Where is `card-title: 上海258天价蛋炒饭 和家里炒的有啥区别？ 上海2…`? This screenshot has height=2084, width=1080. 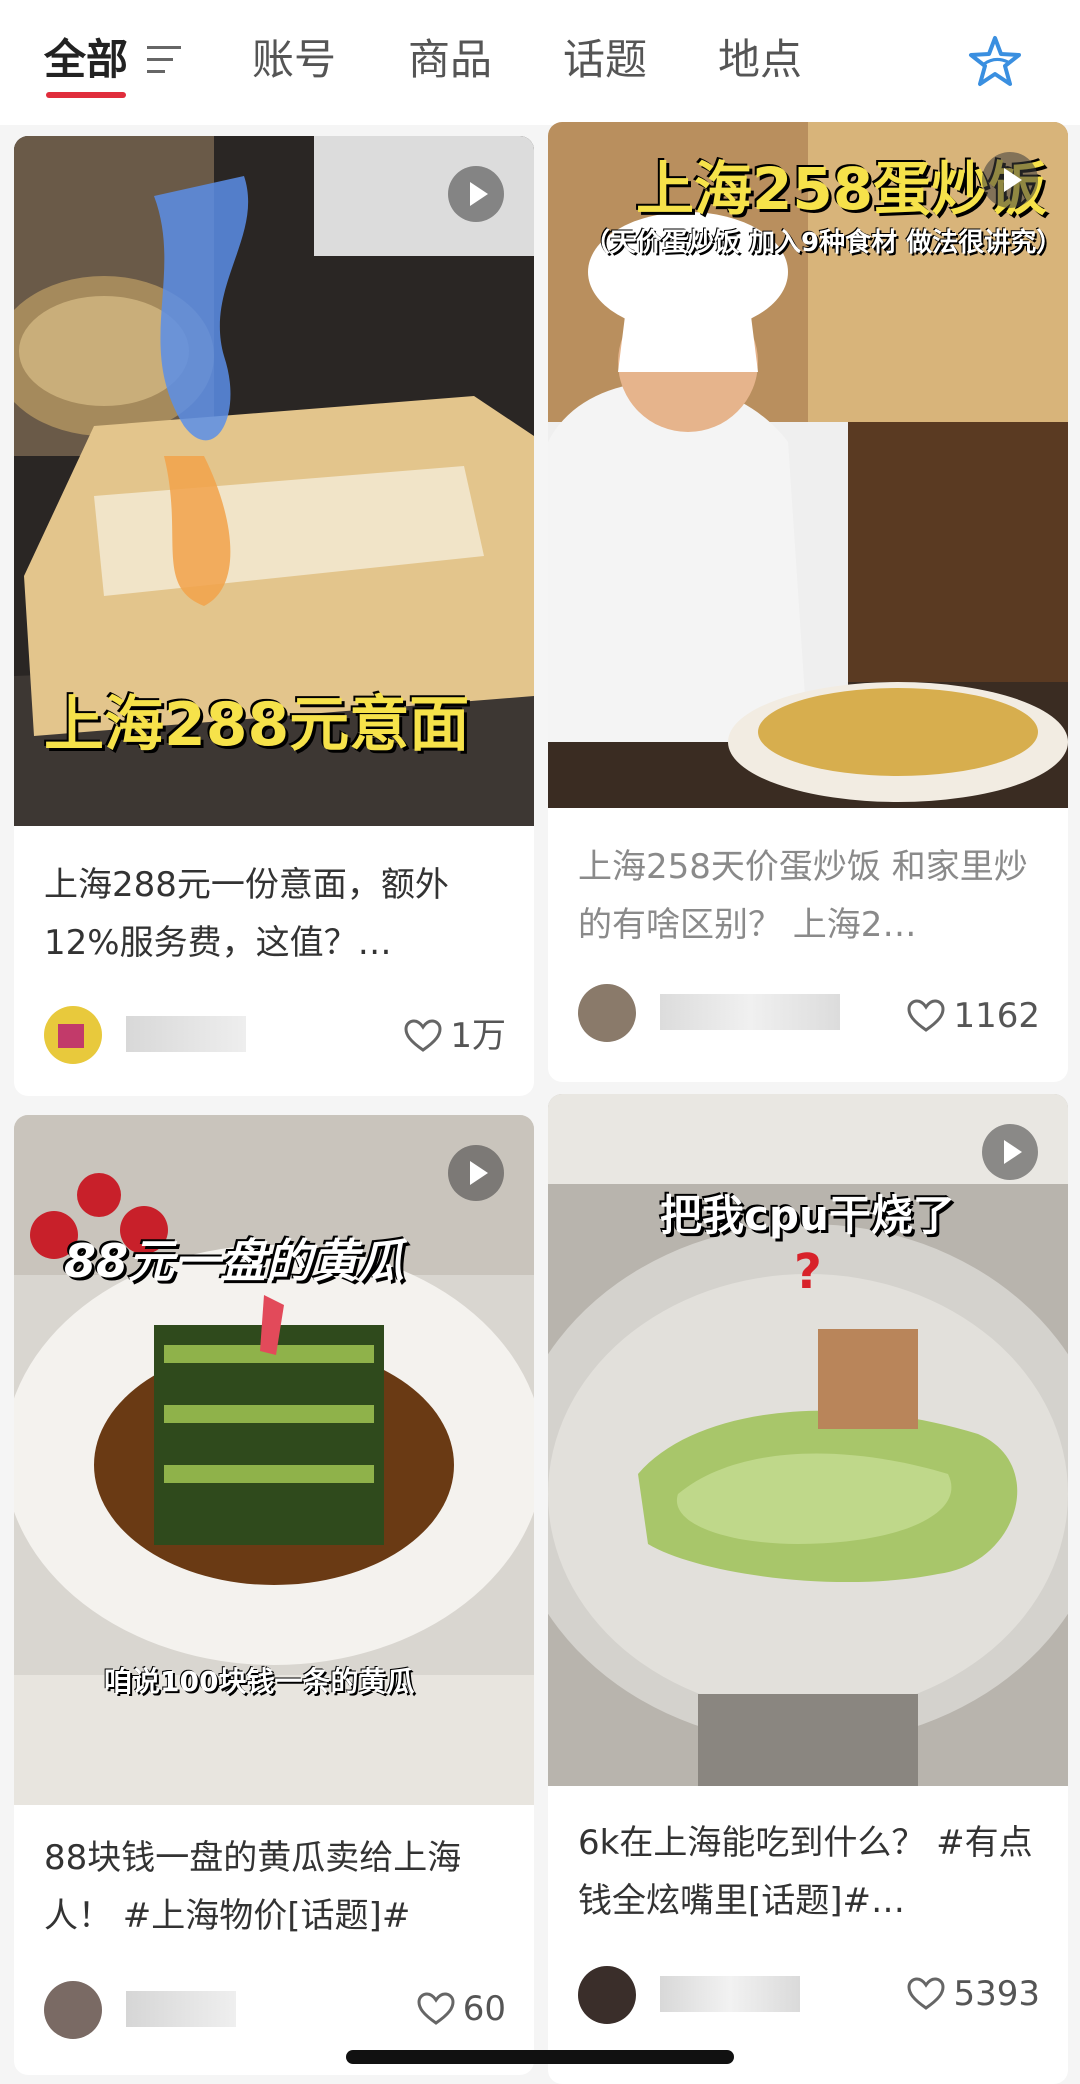 card-title: 上海258天价蛋炒饭 和家里炒的有啥区别？ 上海2… is located at coordinates (803, 896).